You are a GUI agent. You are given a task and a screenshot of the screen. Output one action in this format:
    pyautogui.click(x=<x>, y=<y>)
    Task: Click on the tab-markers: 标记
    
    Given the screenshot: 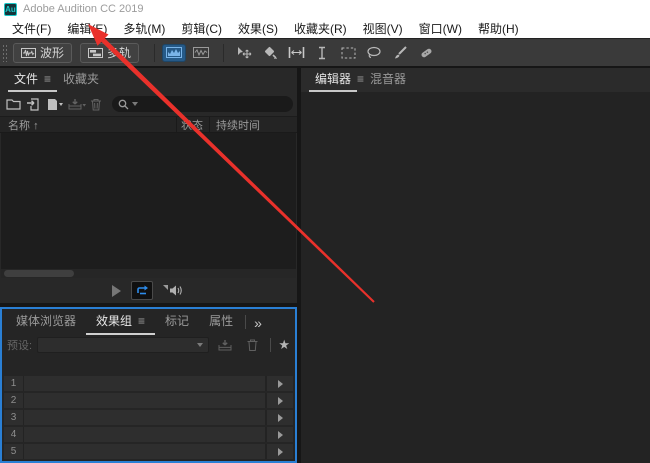 What is the action you would take?
    pyautogui.click(x=177, y=322)
    